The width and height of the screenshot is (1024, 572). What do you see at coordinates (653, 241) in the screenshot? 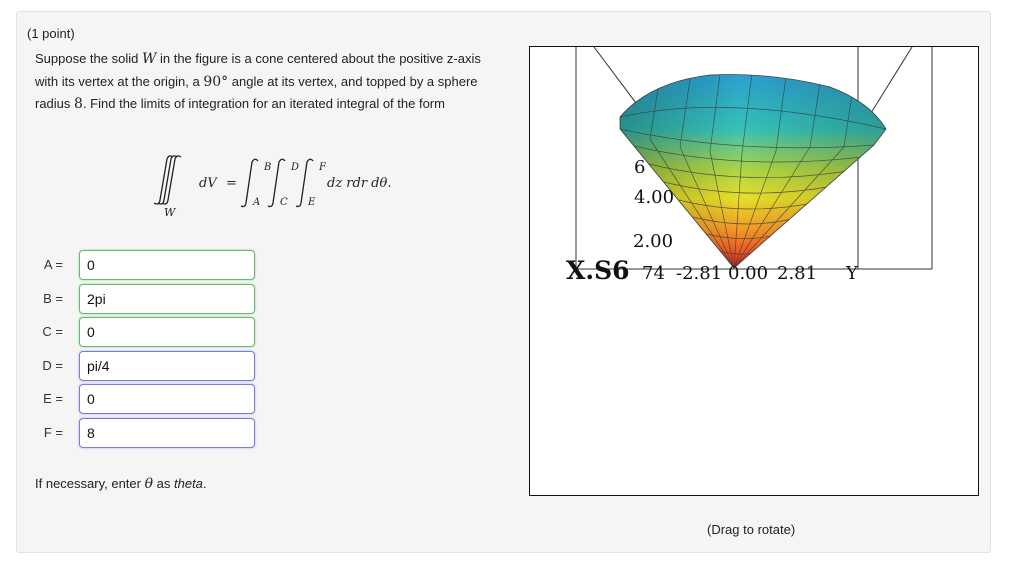
I see `z-tick-2: 2.00` at bounding box center [653, 241].